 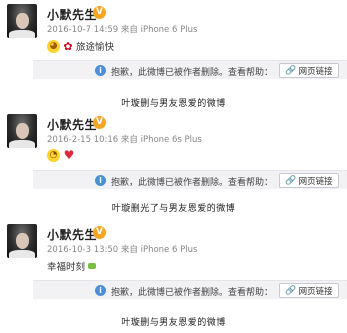 I want to click on laugh-emoji-icon: ◕, so click(x=53, y=46).